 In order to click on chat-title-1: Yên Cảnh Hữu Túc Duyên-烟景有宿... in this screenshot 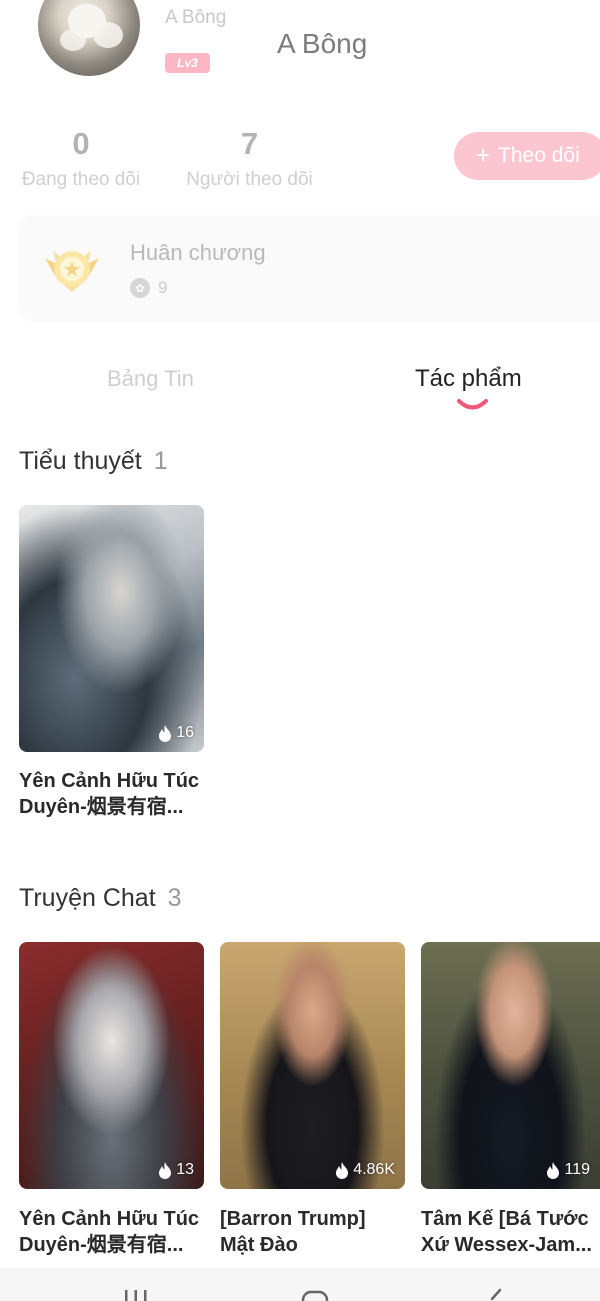, I will do `click(114, 1232)`.